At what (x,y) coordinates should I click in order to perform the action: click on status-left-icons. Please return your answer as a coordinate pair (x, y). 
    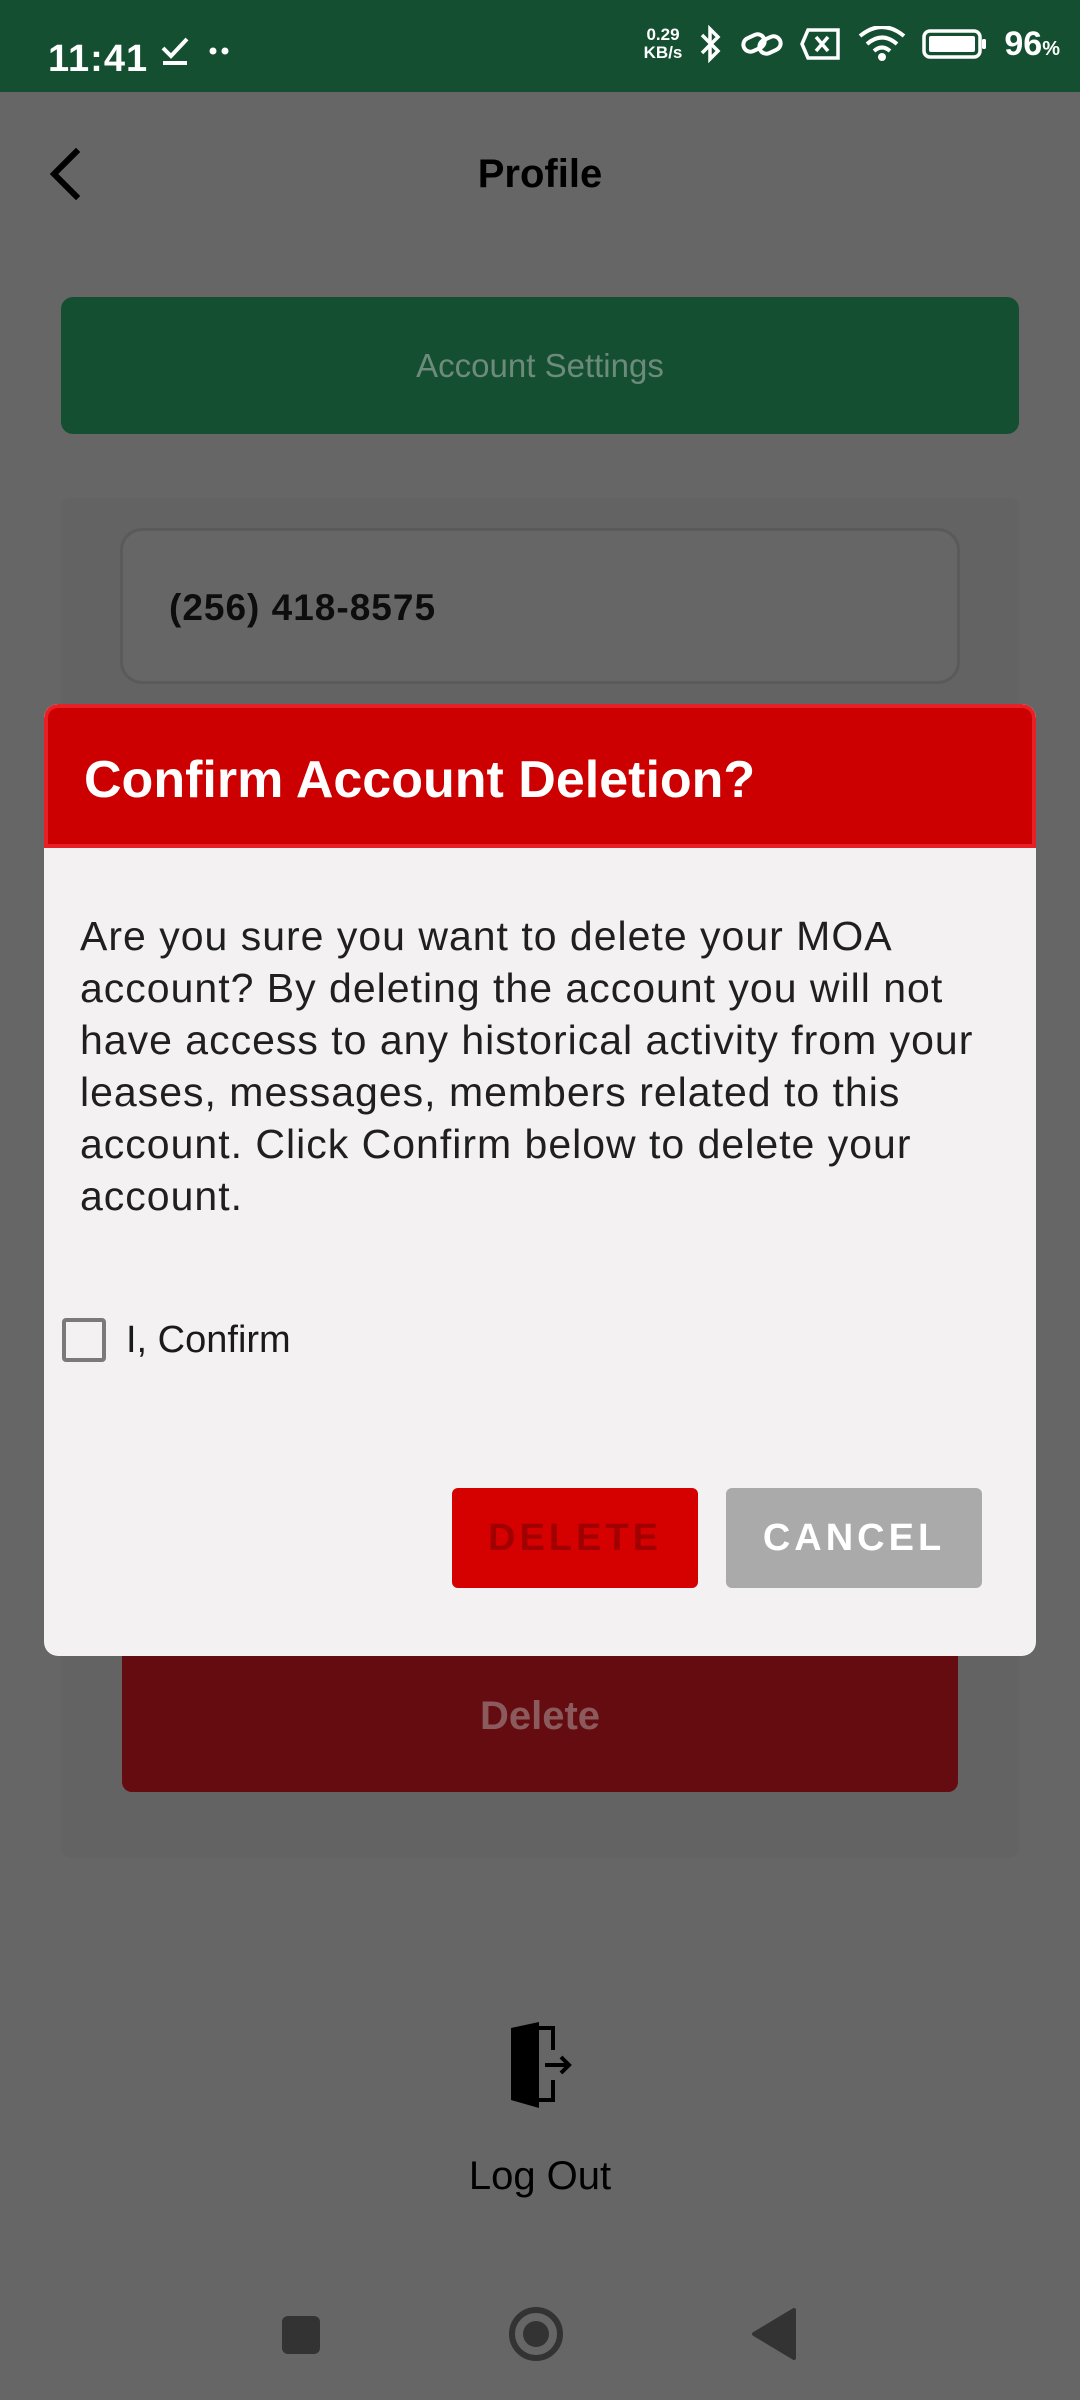
    Looking at the image, I should click on (196, 51).